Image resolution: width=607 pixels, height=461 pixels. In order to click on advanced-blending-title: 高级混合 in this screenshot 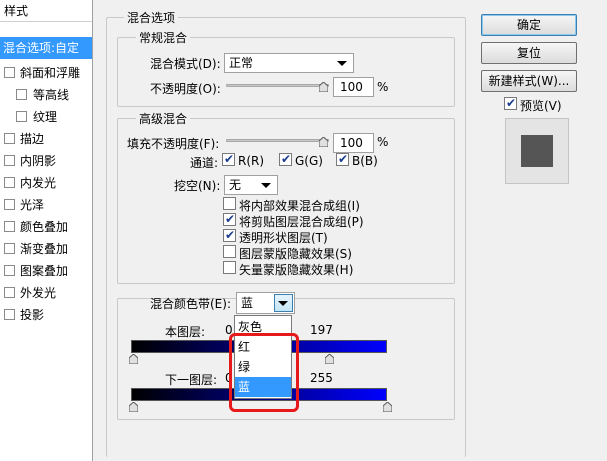, I will do `click(163, 118)`.